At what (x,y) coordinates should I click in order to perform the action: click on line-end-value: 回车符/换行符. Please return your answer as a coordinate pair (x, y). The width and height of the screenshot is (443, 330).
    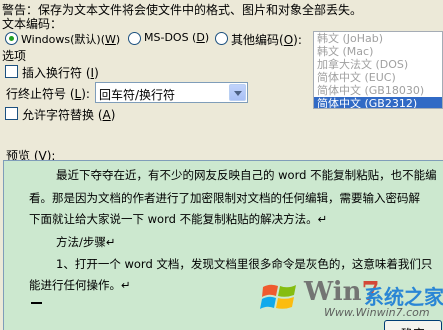
    Looking at the image, I should click on (137, 95).